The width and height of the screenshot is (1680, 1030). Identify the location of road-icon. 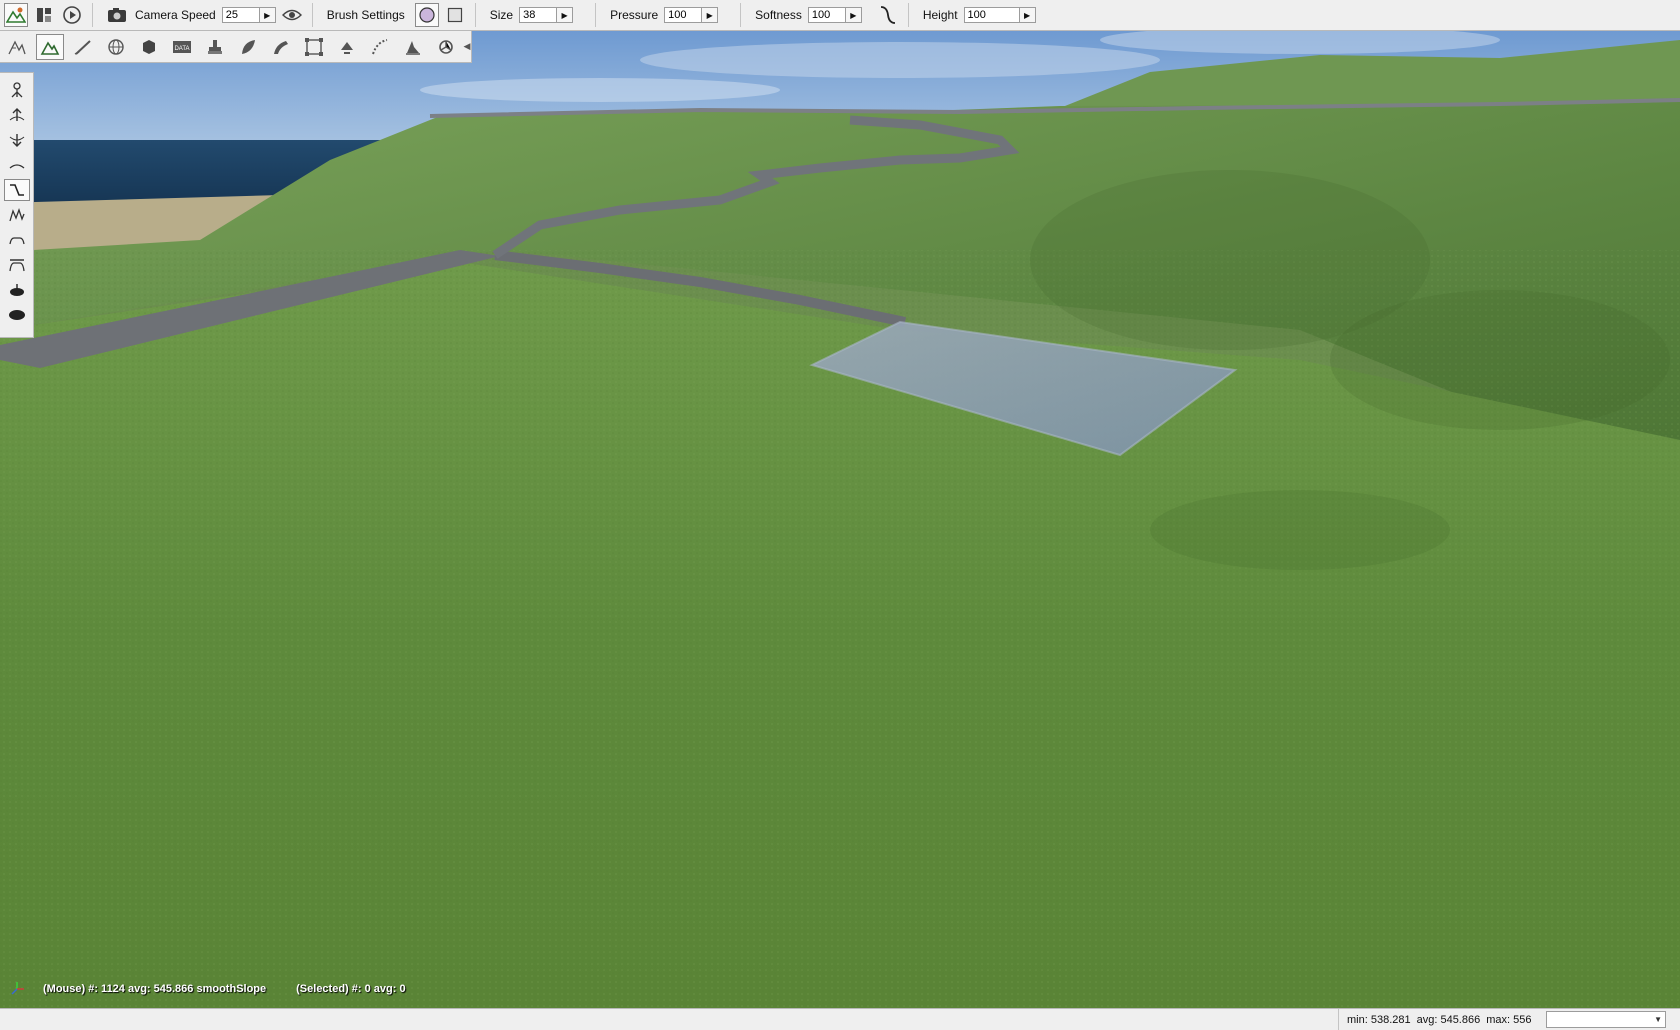
(347, 47).